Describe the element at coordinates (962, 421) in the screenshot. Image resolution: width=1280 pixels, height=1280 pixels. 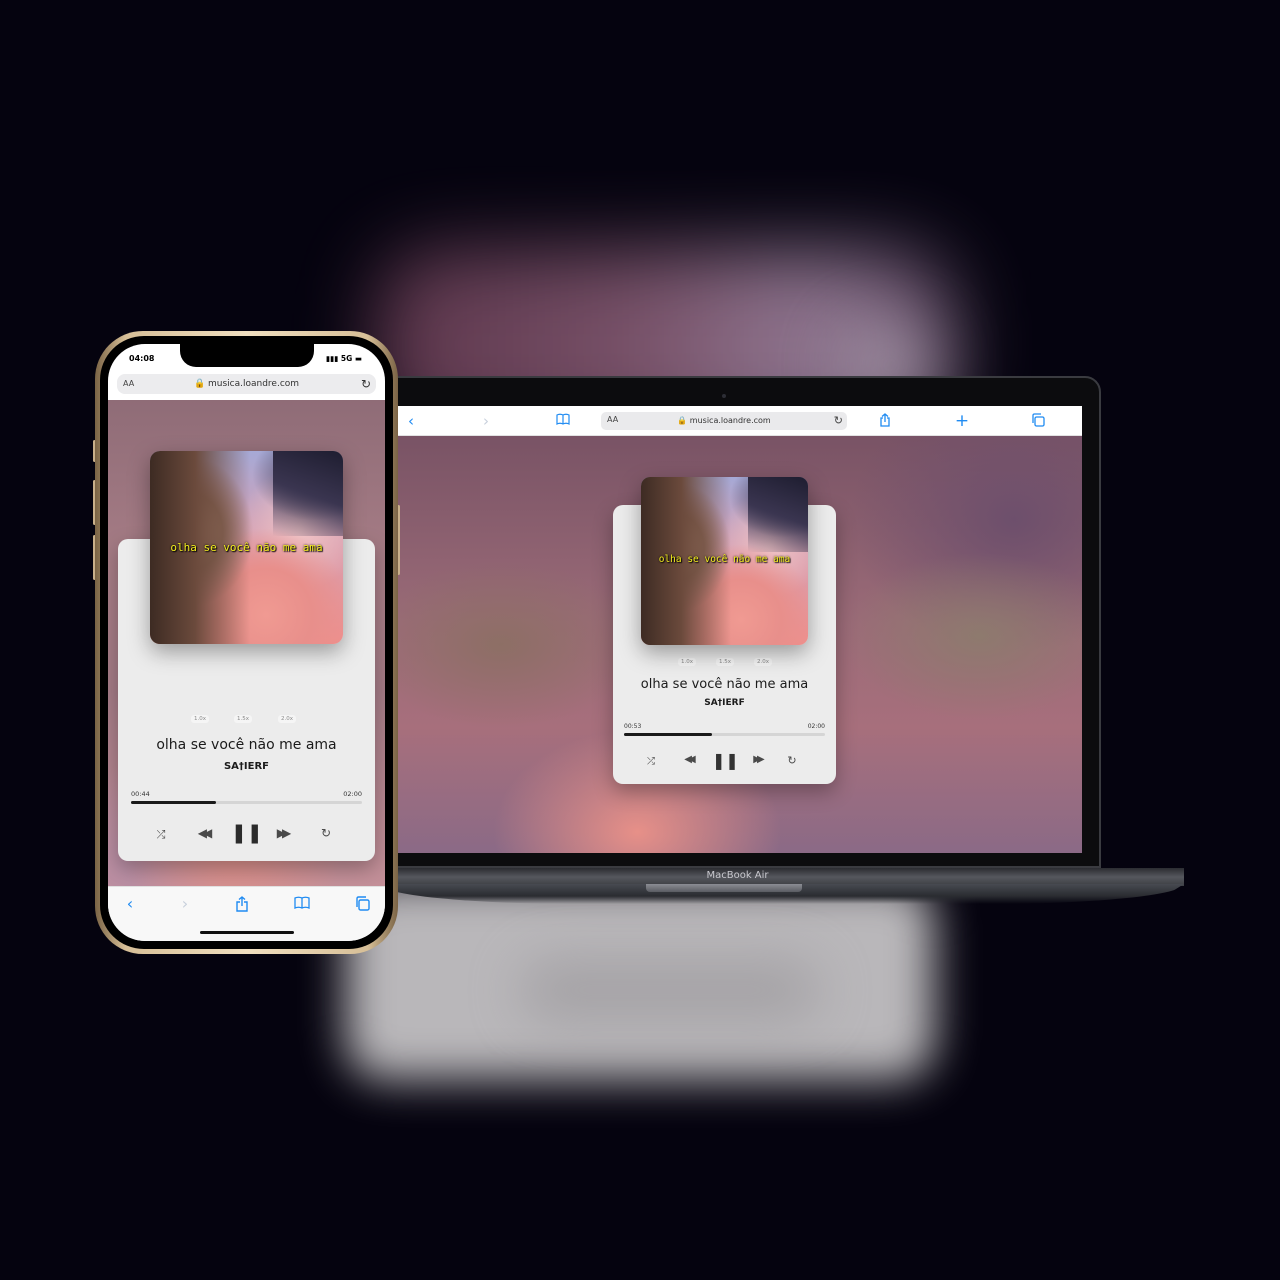
I see `new-tab-icon: +` at that location.